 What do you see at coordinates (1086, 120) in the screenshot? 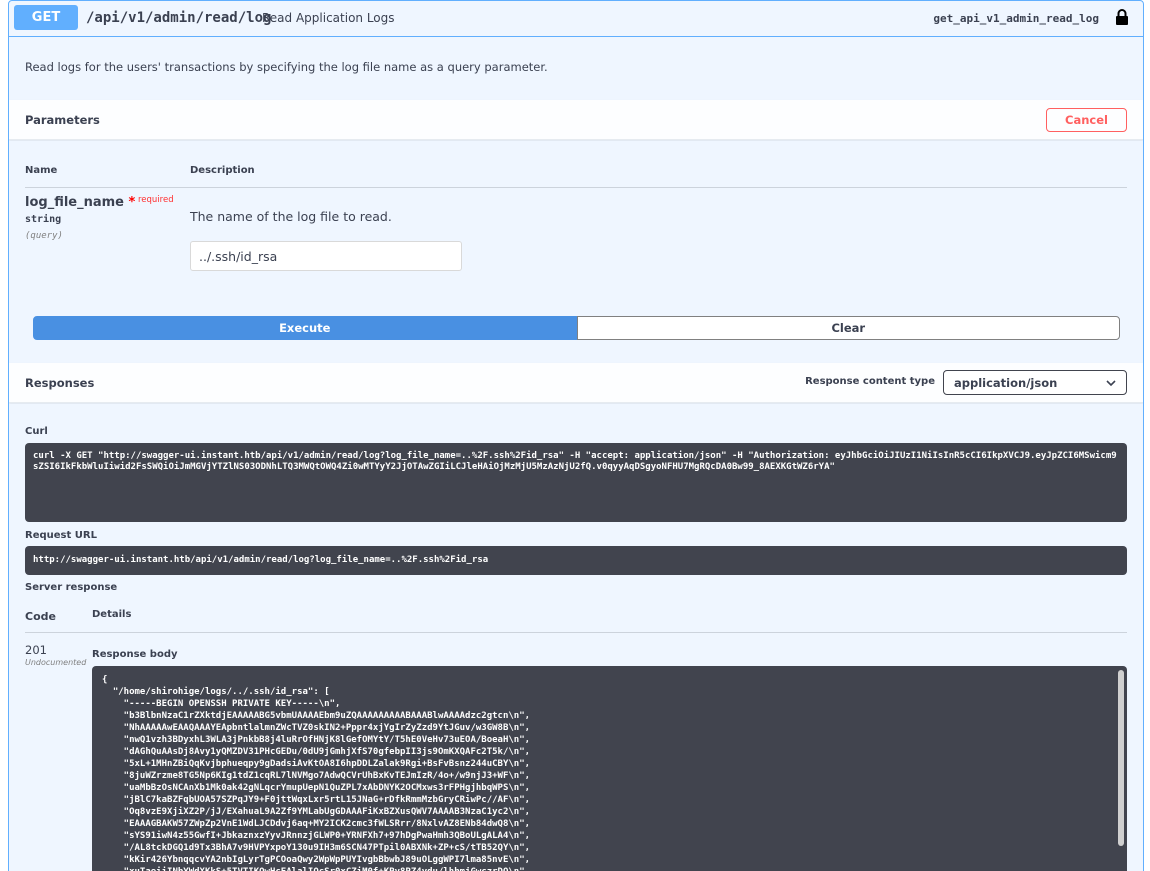
I see `cancel-button: Cancel` at bounding box center [1086, 120].